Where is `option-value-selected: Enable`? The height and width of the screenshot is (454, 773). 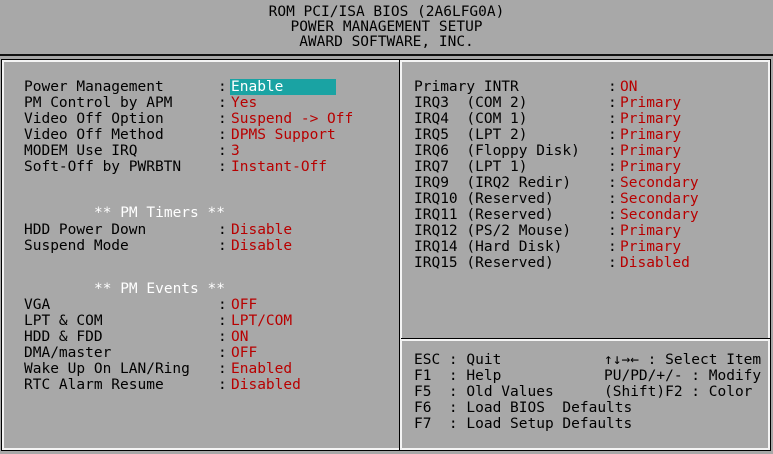
option-value-selected: Enable is located at coordinates (283, 87).